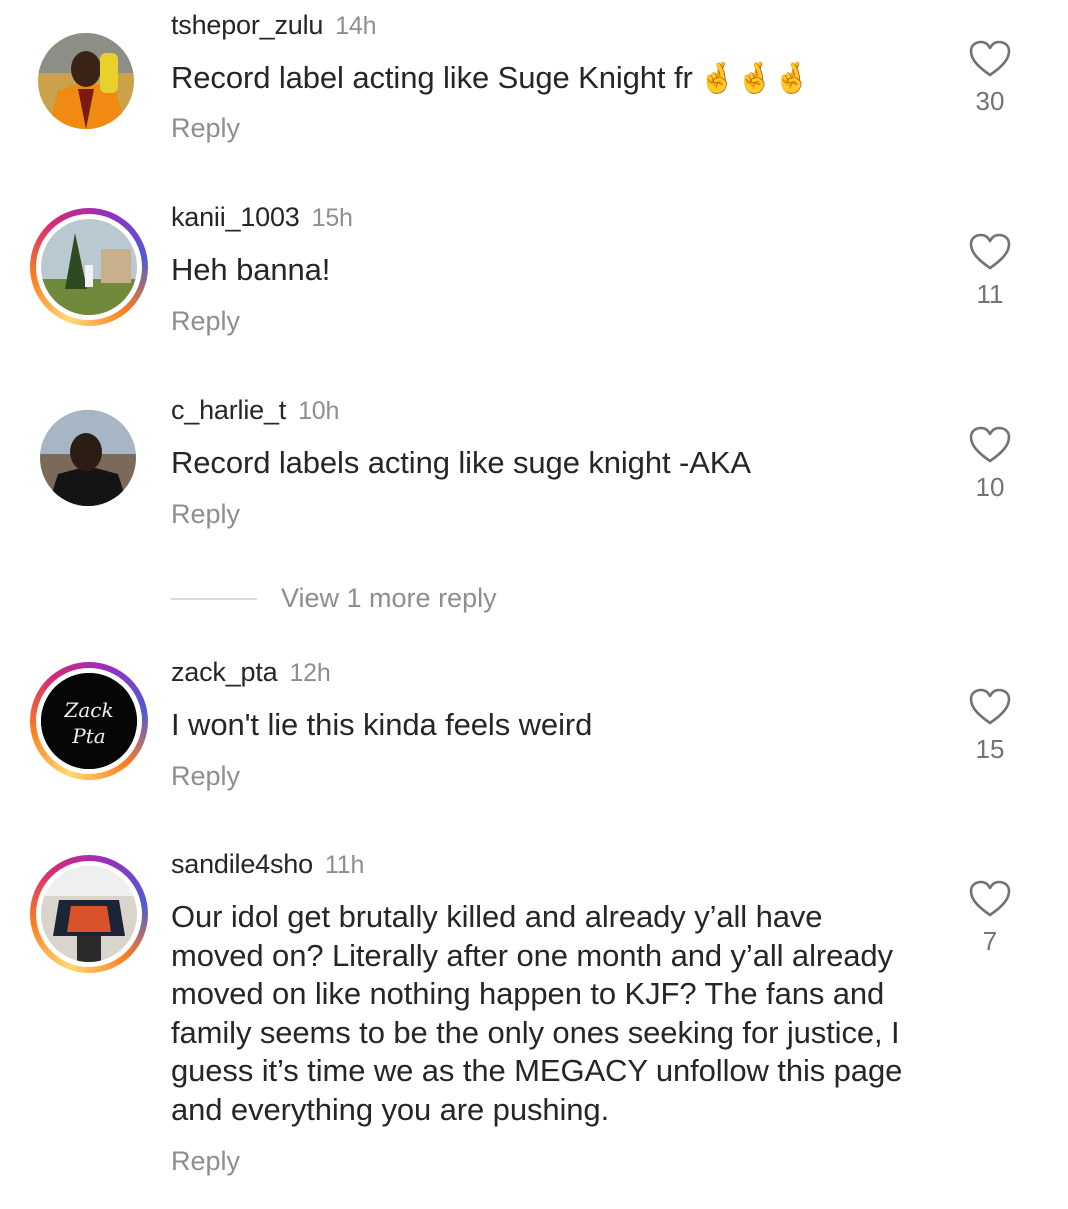 Image resolution: width=1068 pixels, height=1209 pixels. I want to click on like-count: 10, so click(990, 487).